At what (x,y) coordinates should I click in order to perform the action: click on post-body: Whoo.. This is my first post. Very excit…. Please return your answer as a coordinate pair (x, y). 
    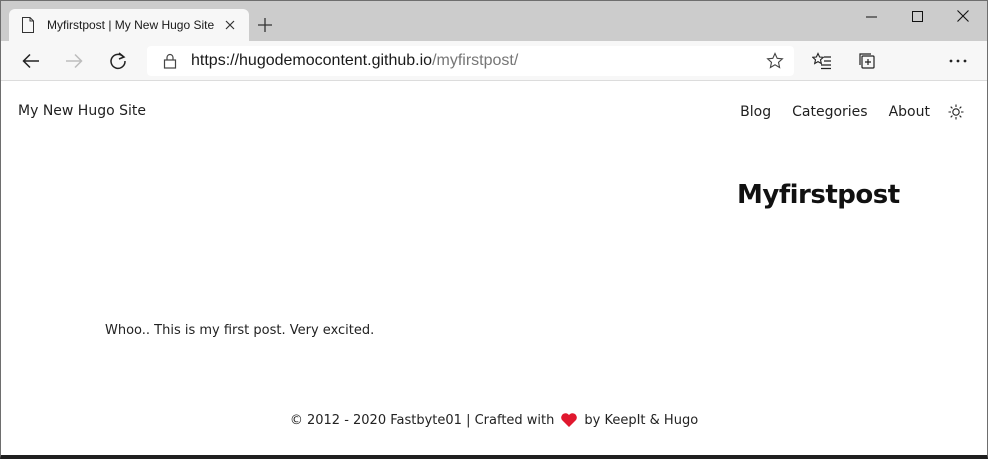
    Looking at the image, I should click on (240, 330).